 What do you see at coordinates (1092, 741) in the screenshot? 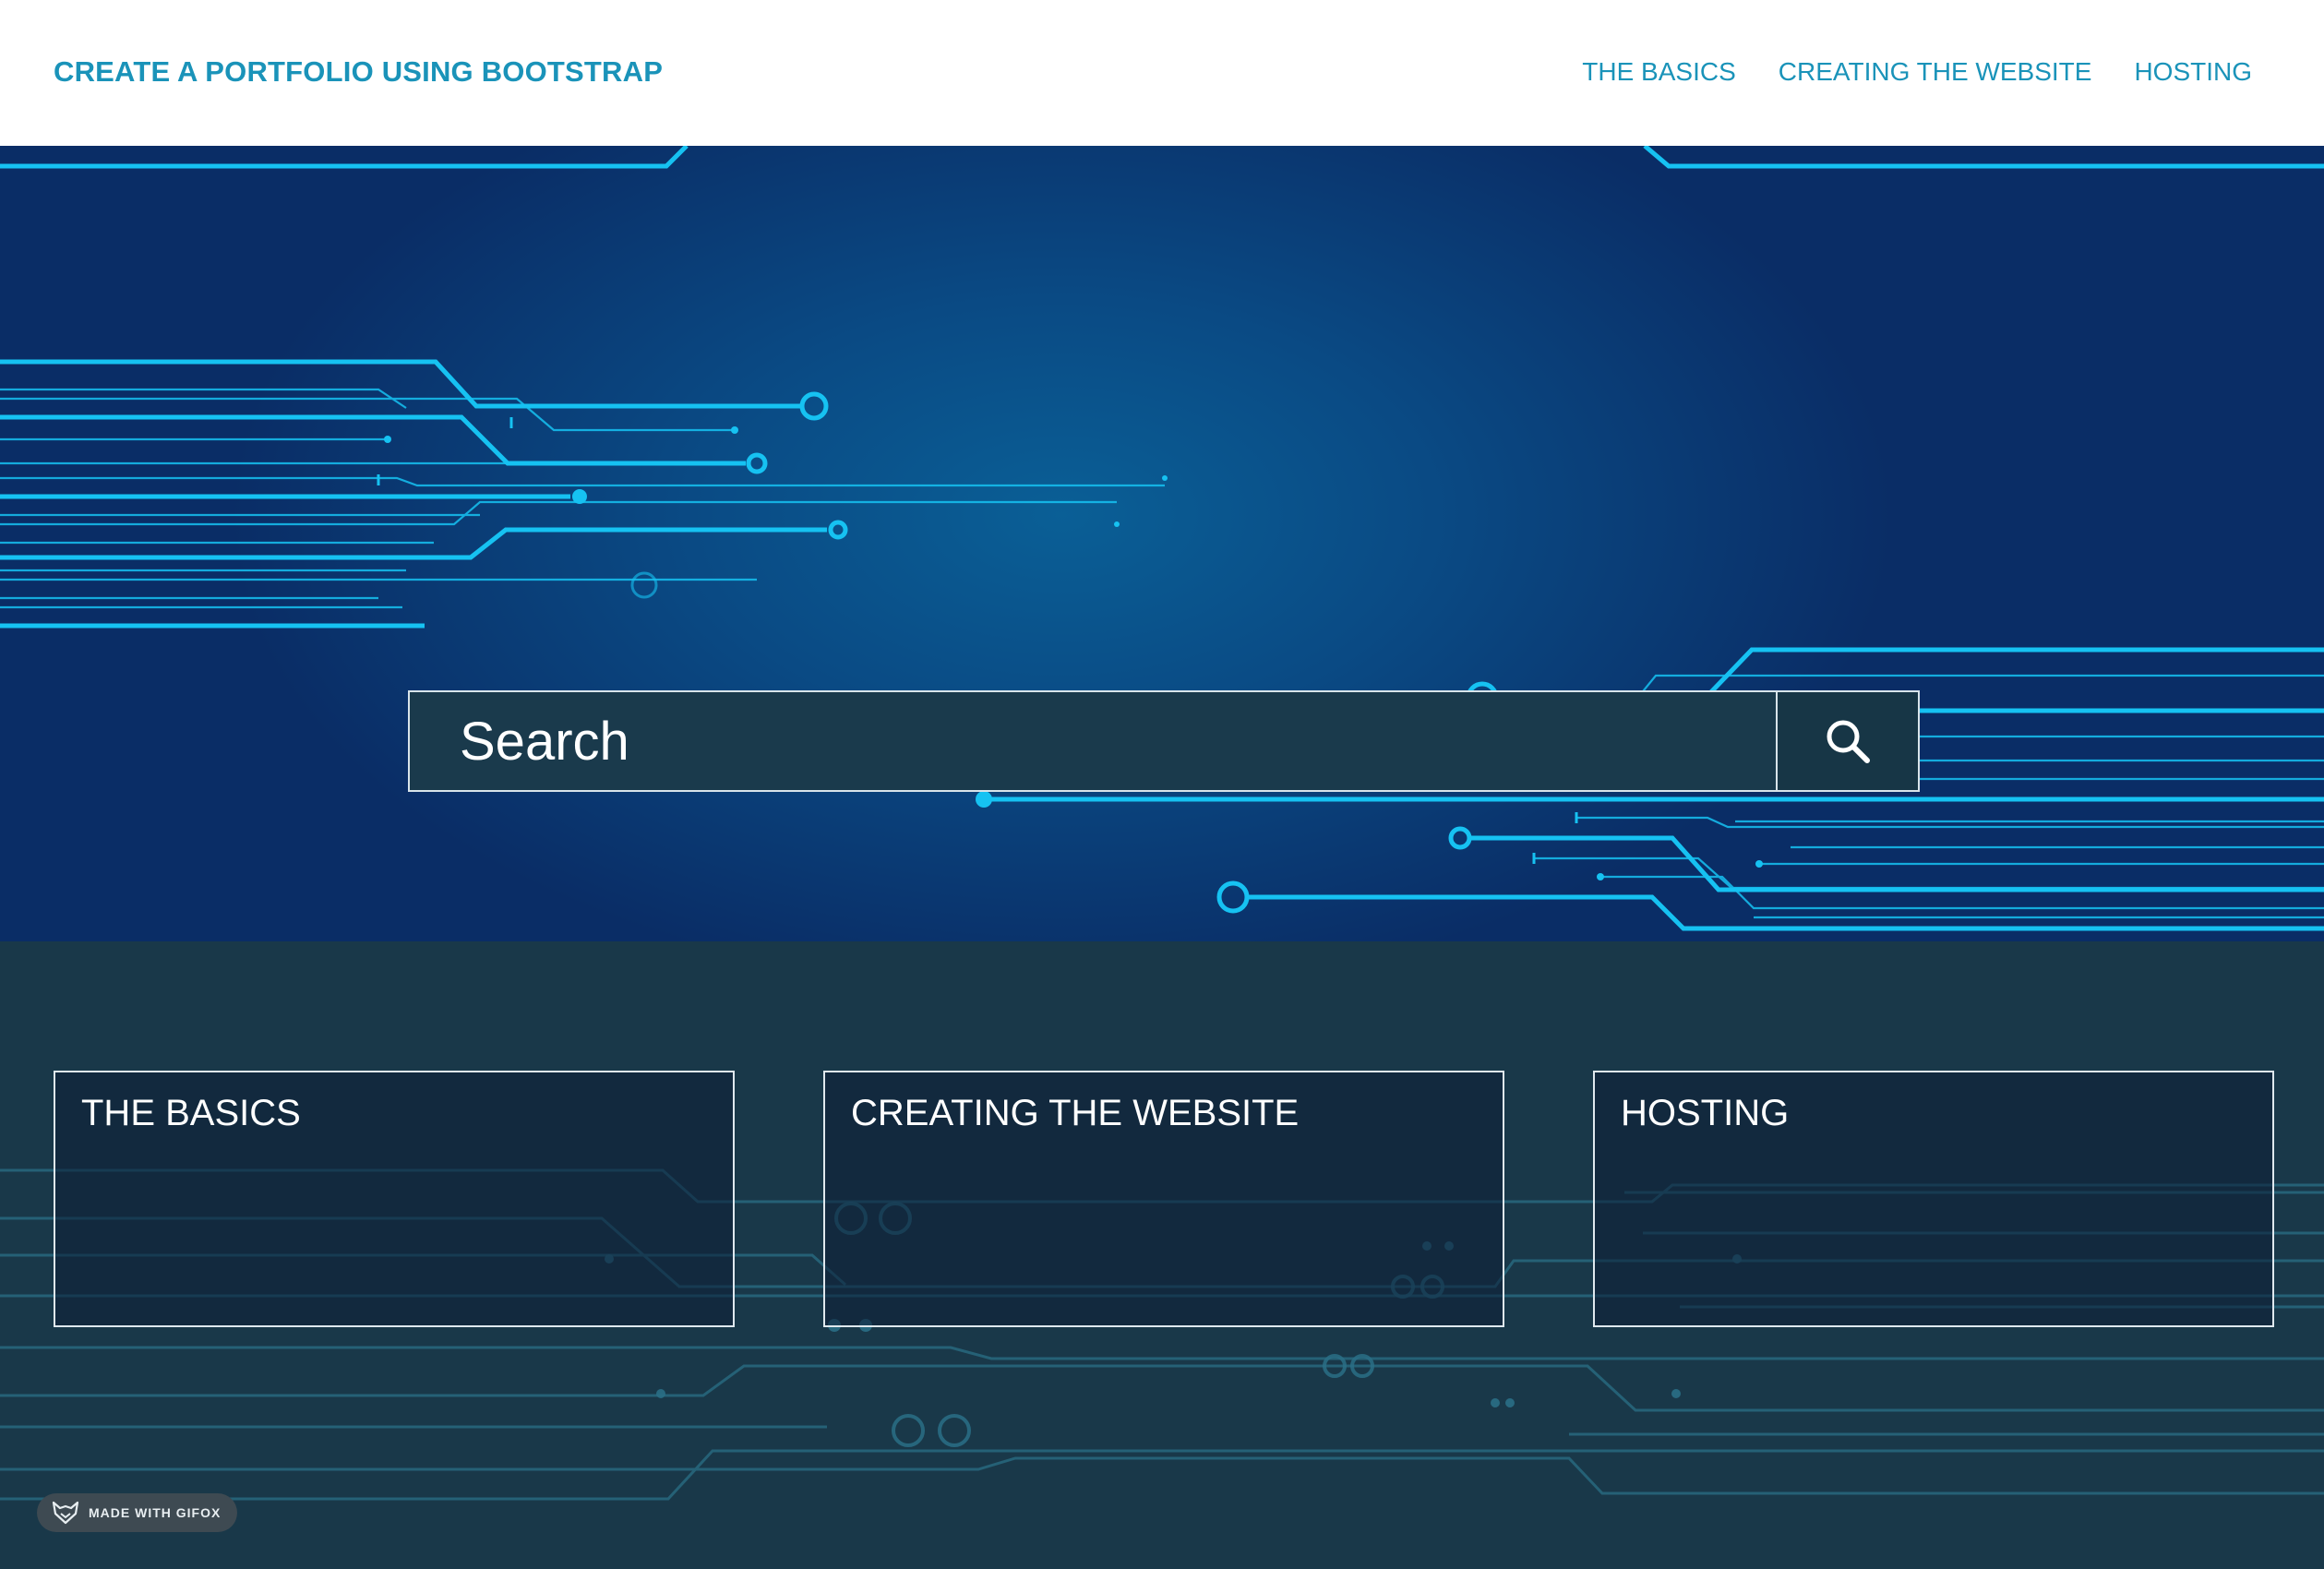
I see `search-input` at bounding box center [1092, 741].